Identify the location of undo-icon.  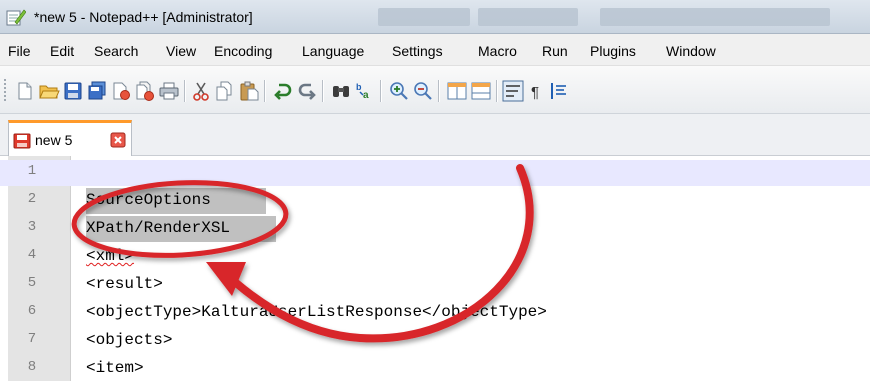
(283, 91).